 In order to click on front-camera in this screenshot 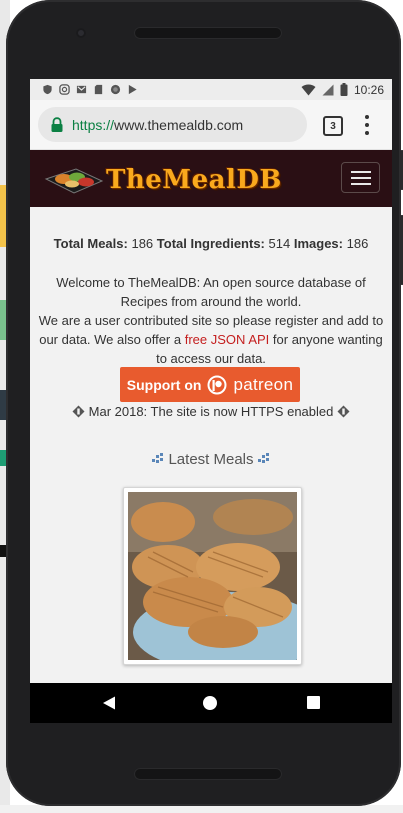, I will do `click(81, 33)`.